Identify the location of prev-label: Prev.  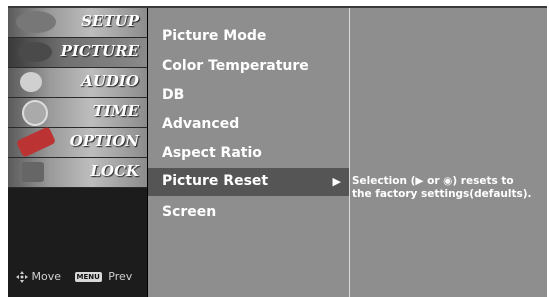
(120, 276).